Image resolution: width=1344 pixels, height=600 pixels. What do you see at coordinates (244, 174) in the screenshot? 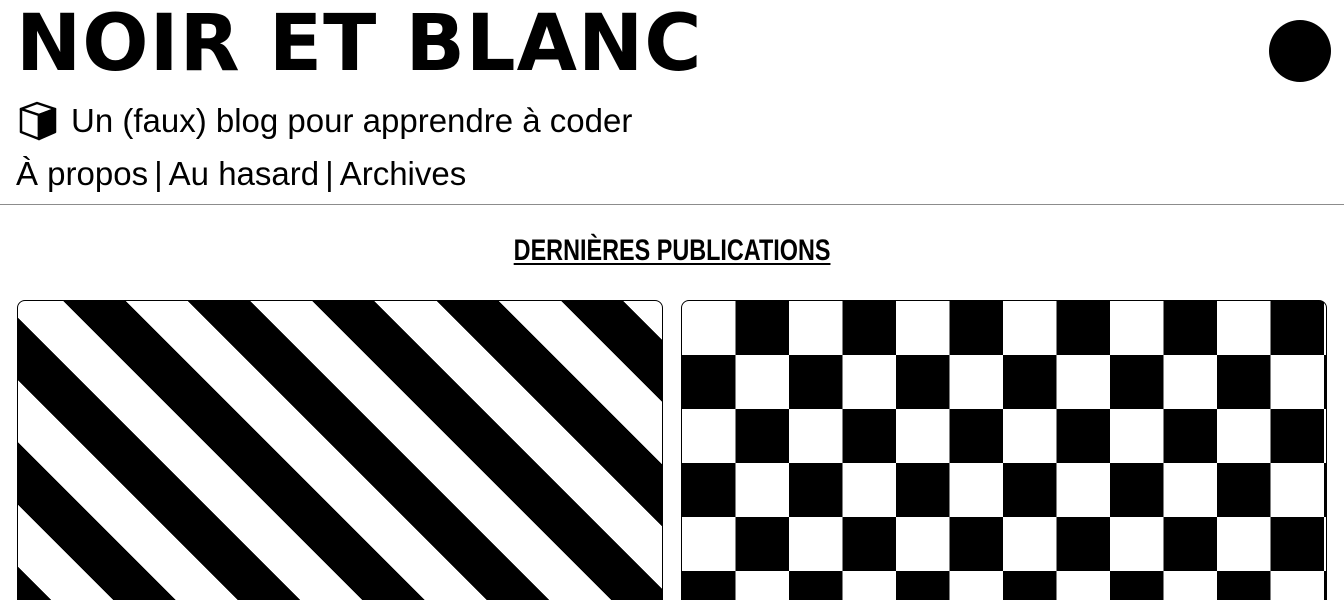
I see `nav-link-au-hasard: Au hasard` at bounding box center [244, 174].